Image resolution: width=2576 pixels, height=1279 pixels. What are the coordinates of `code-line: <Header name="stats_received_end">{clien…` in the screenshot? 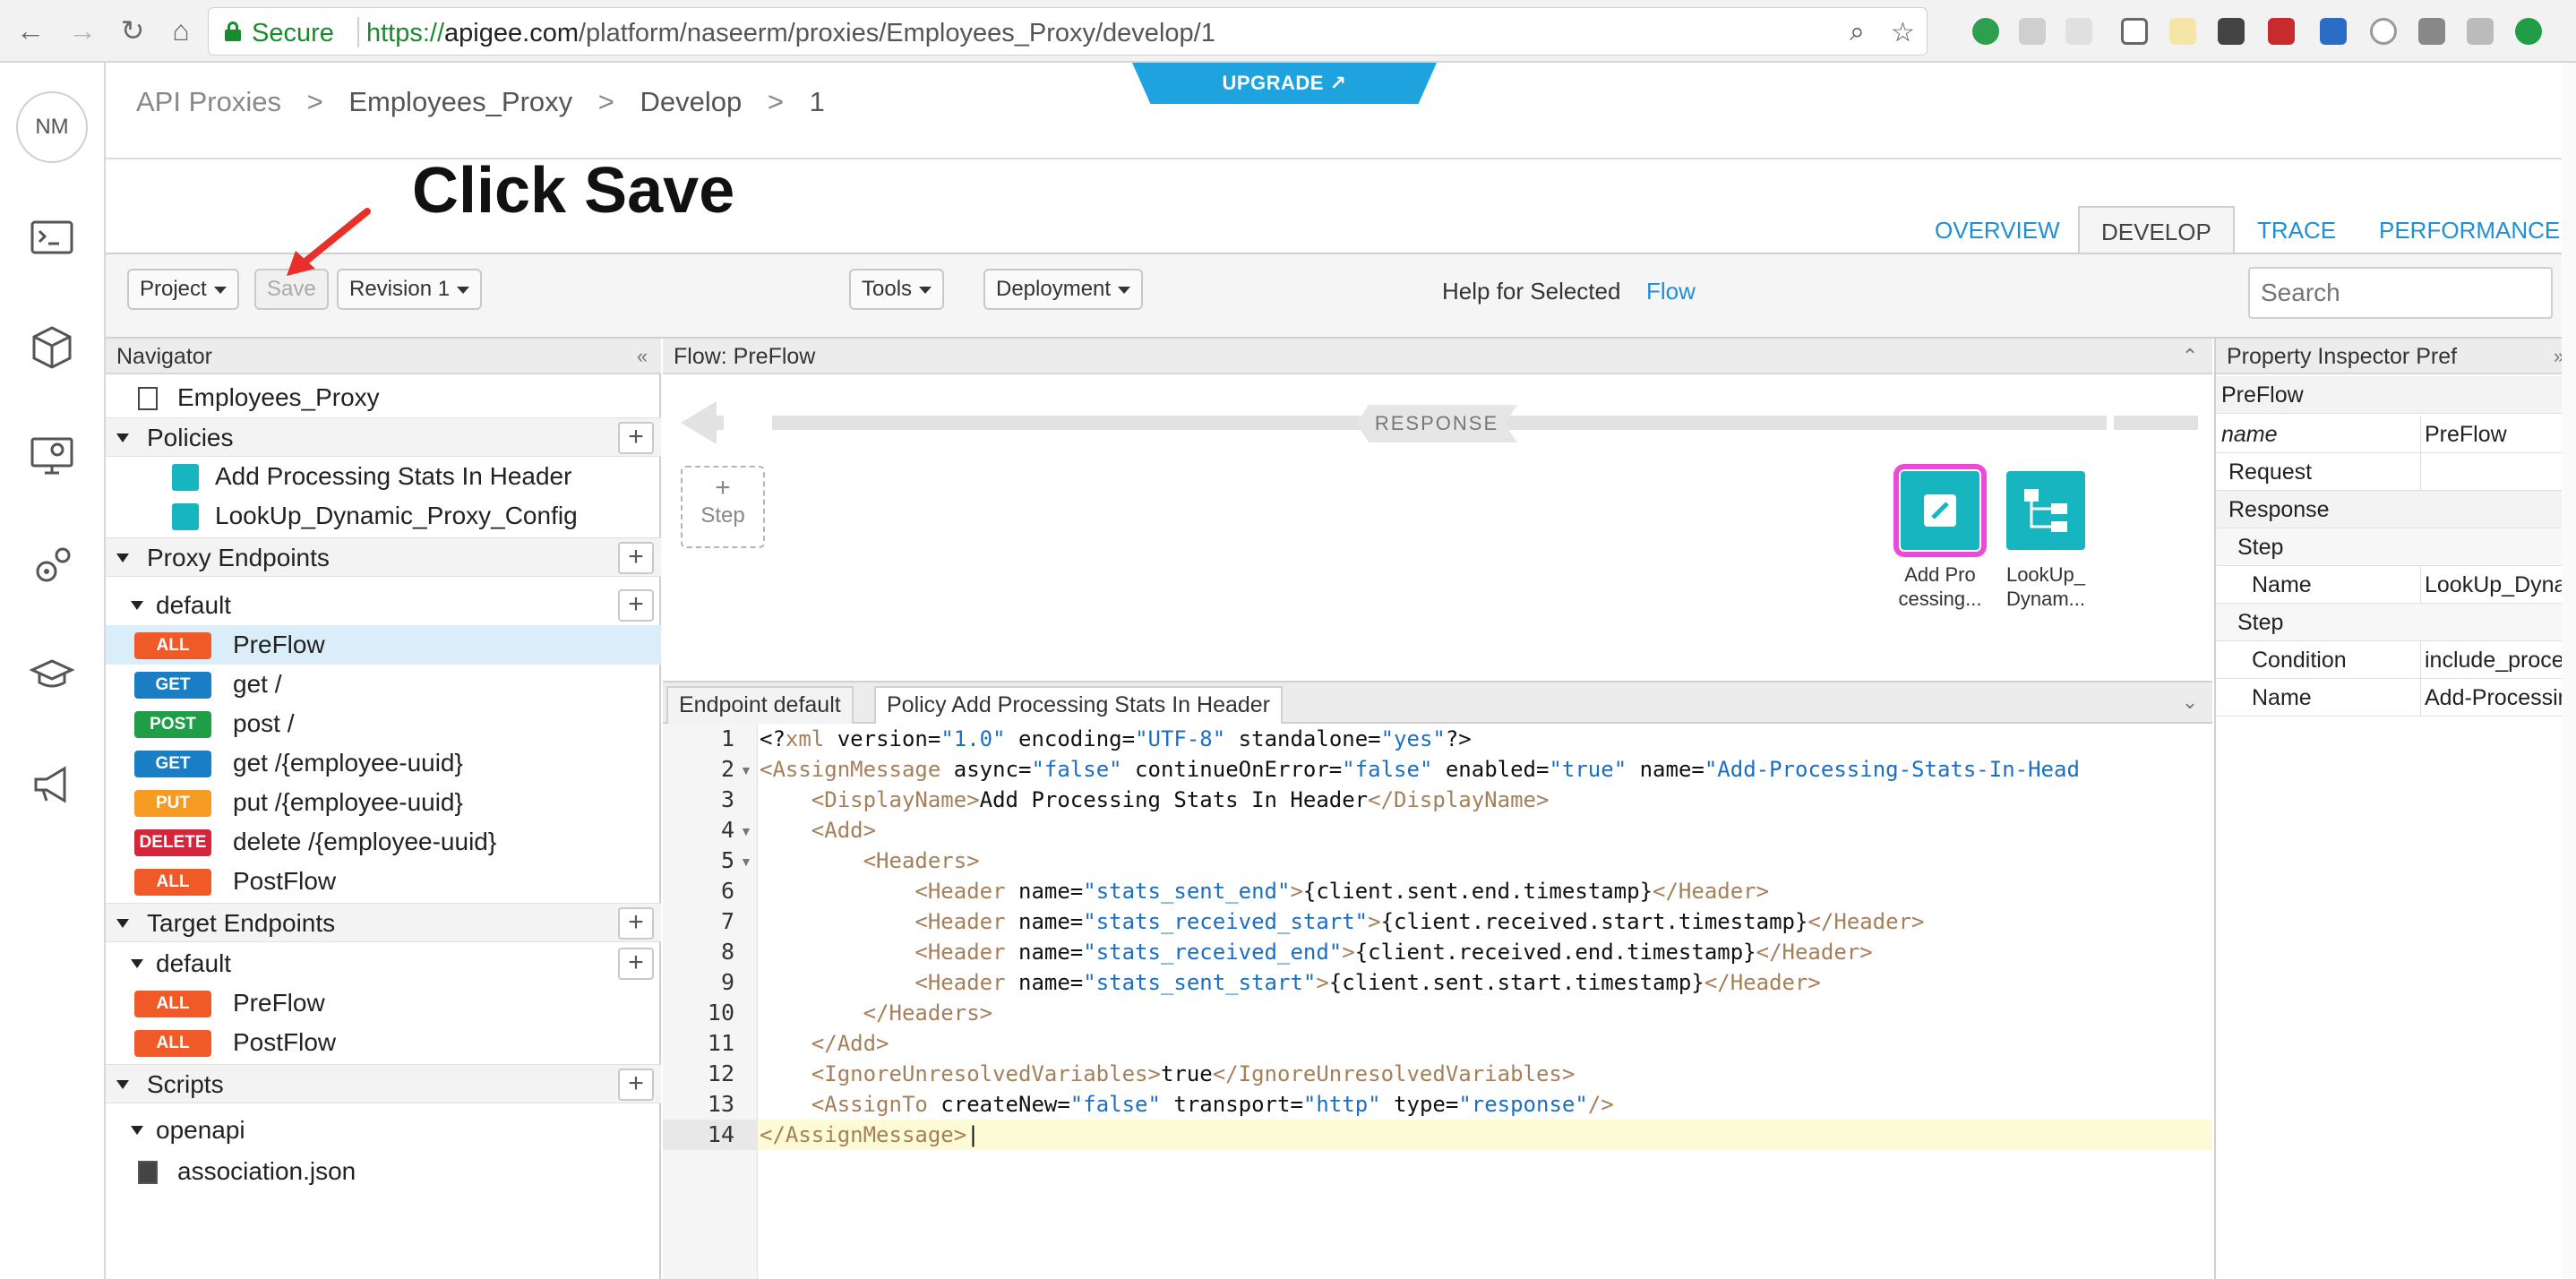 It's located at (1316, 952).